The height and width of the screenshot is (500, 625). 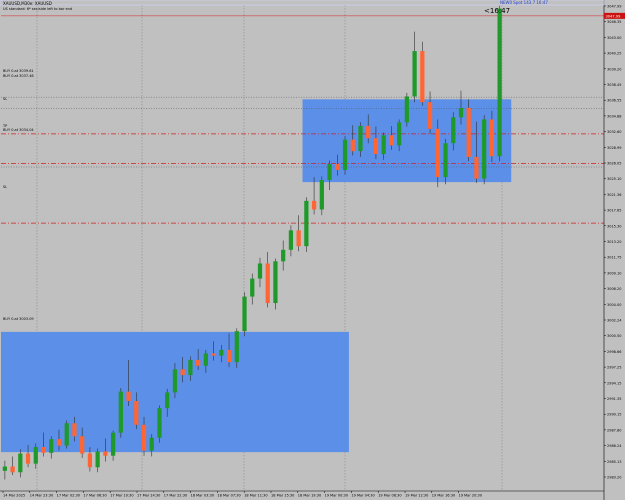 I want to click on time-tick-label: 19 Mar 08:30, so click(x=389, y=496).